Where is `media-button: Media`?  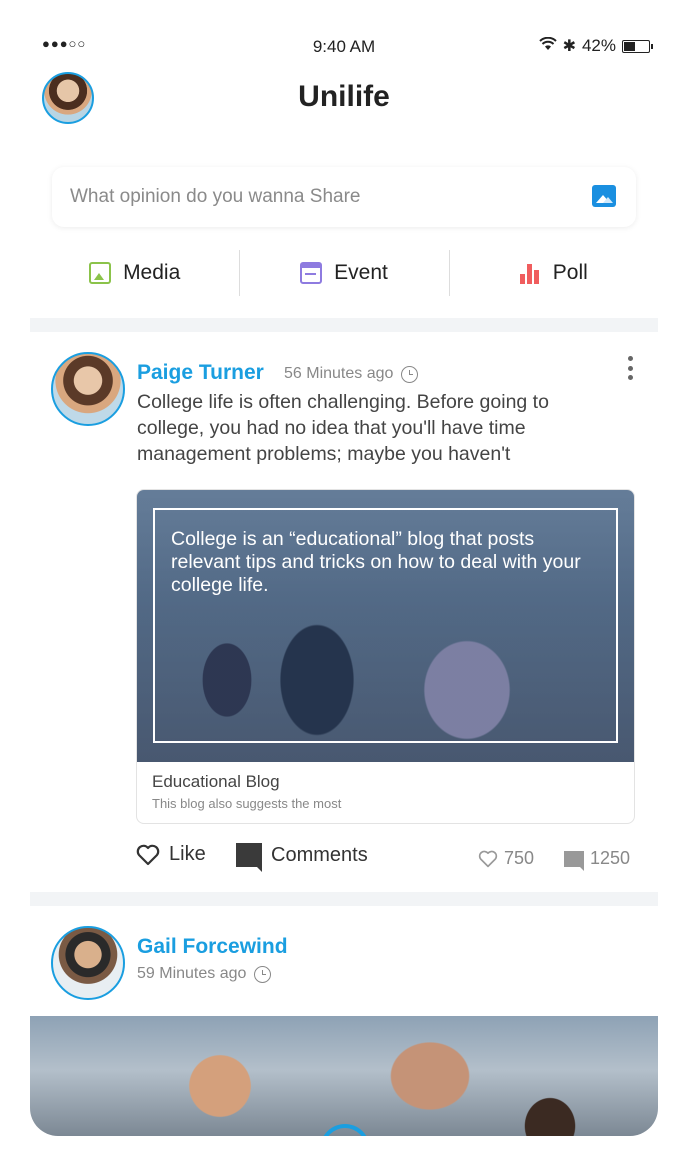
media-button: Media is located at coordinates (134, 273).